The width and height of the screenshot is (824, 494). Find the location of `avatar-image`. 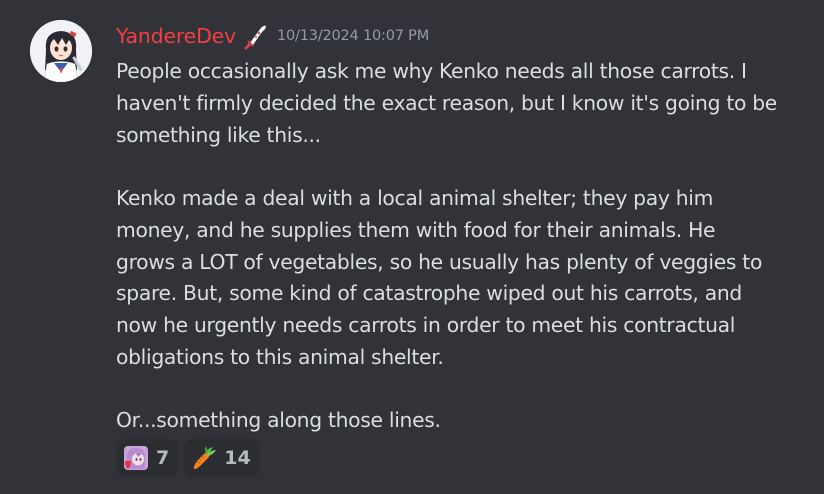

avatar-image is located at coordinates (61, 51).